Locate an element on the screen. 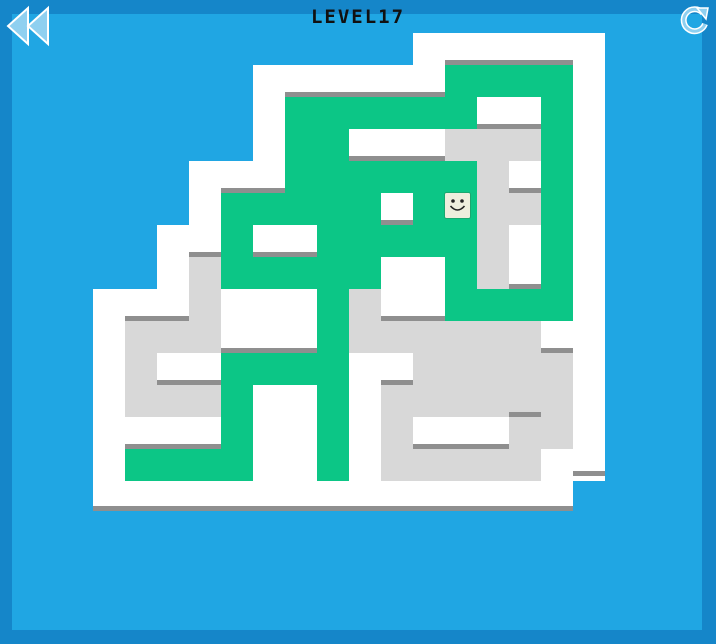 Image resolution: width=716 pixels, height=644 pixels. restart-icon is located at coordinates (694, 20).